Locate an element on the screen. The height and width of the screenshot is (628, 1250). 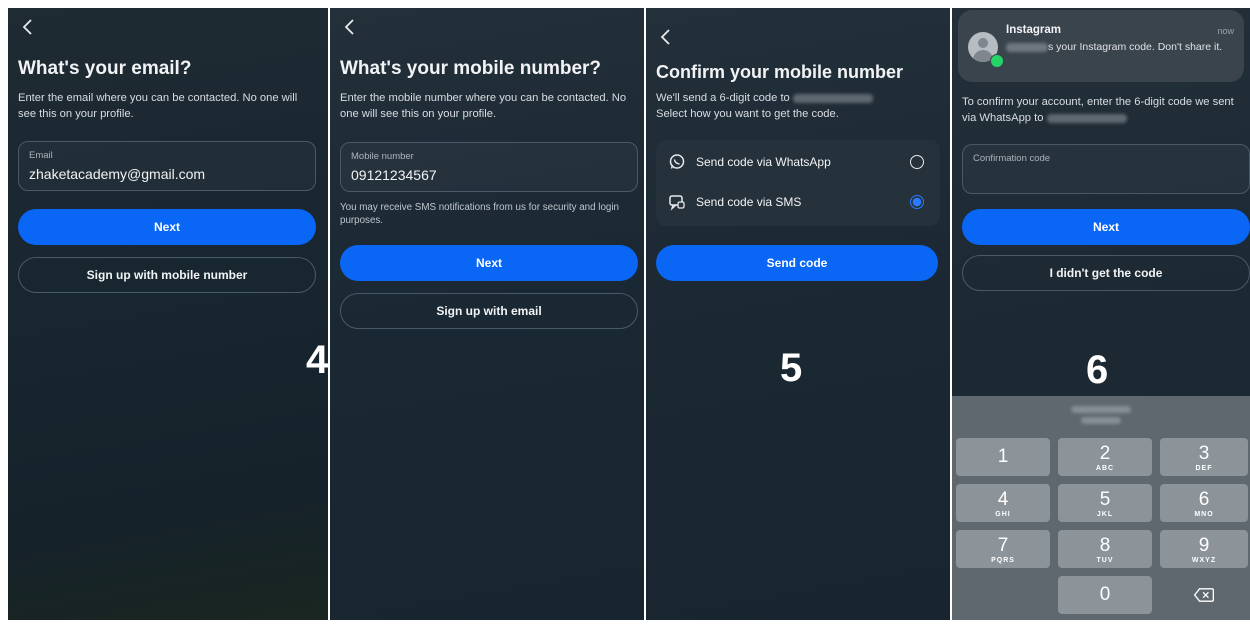
radio-sms is located at coordinates (917, 202).